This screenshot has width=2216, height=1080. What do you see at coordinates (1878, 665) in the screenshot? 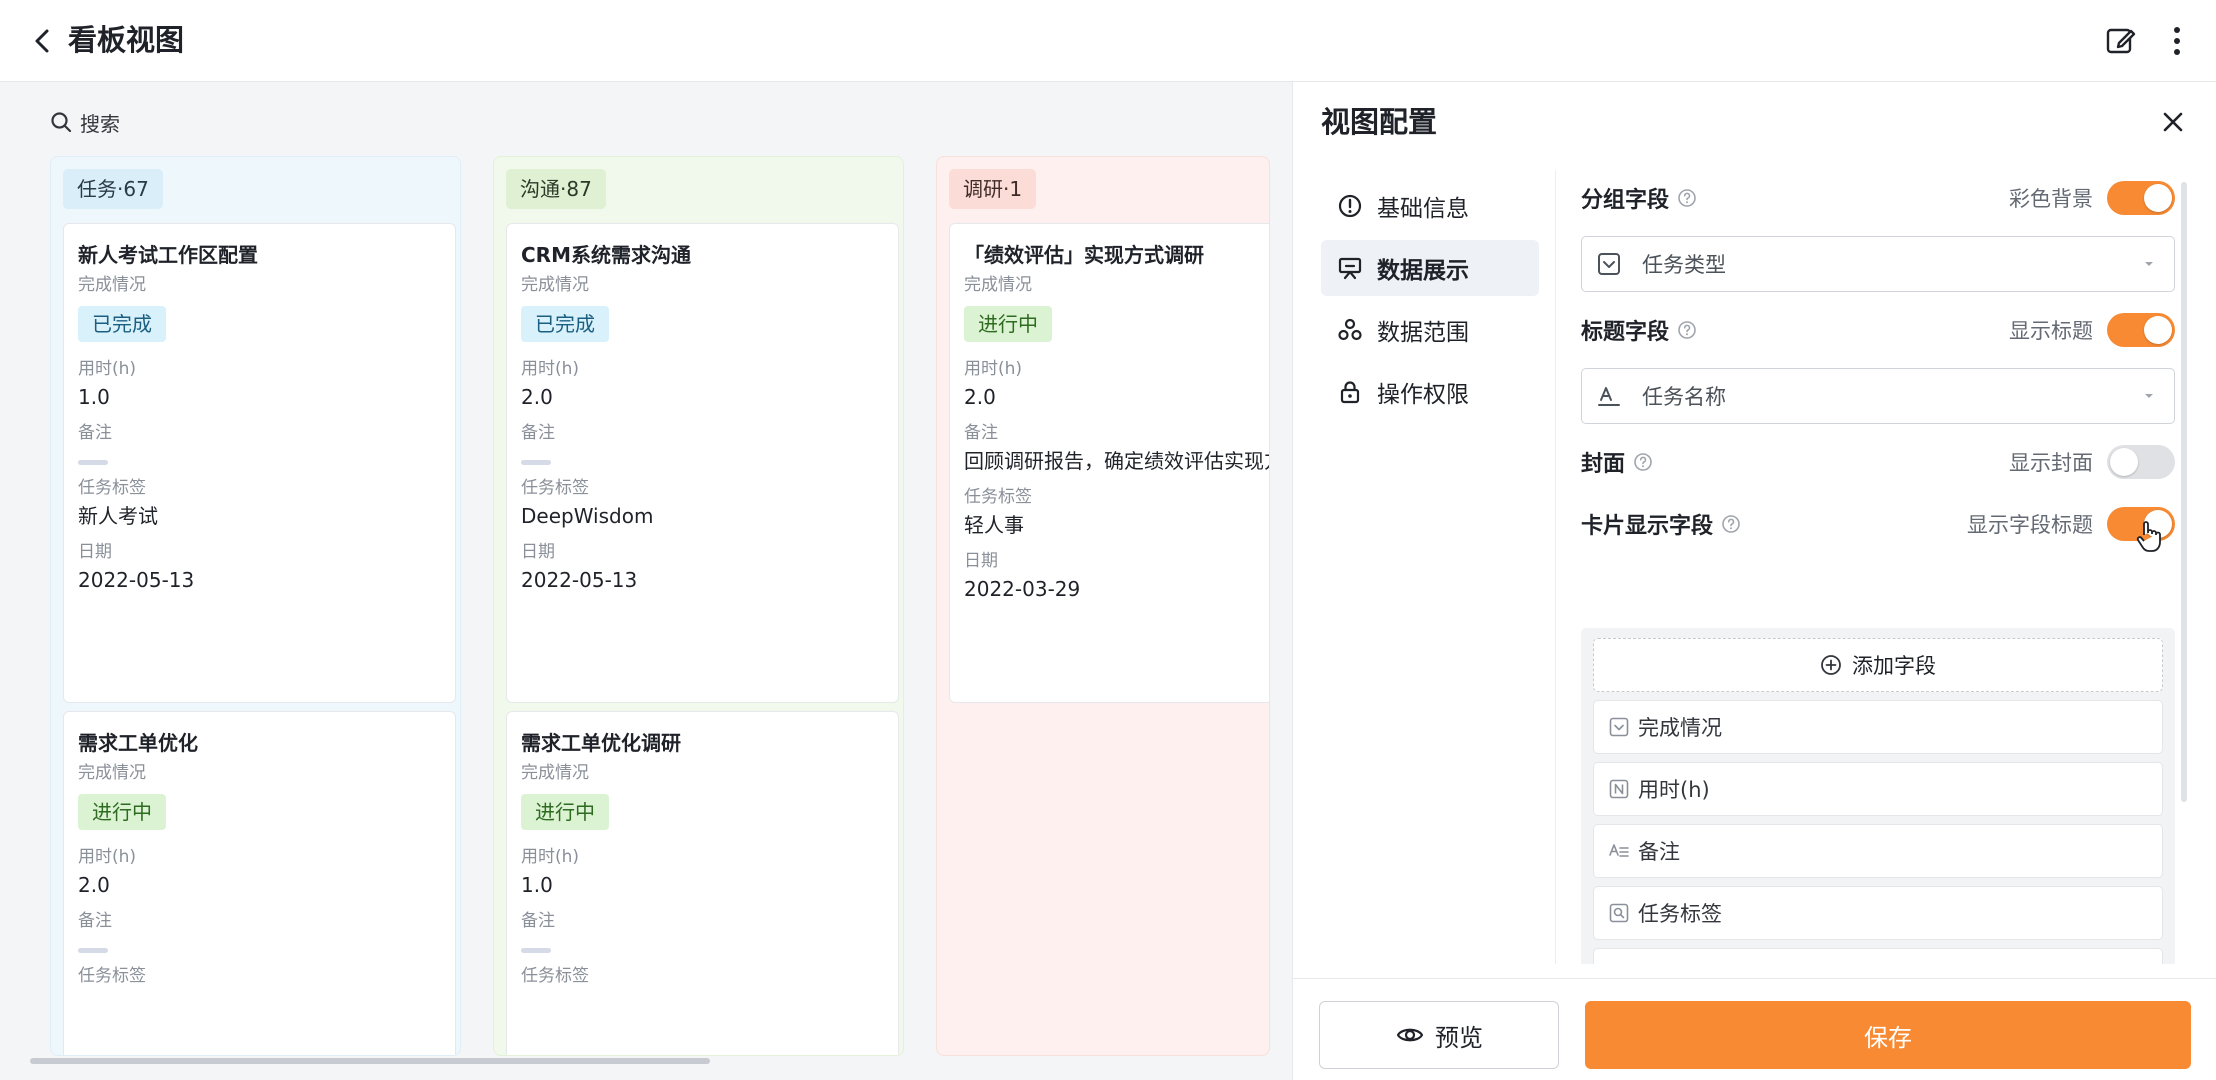
I see `add-field-button: 添加字段` at bounding box center [1878, 665].